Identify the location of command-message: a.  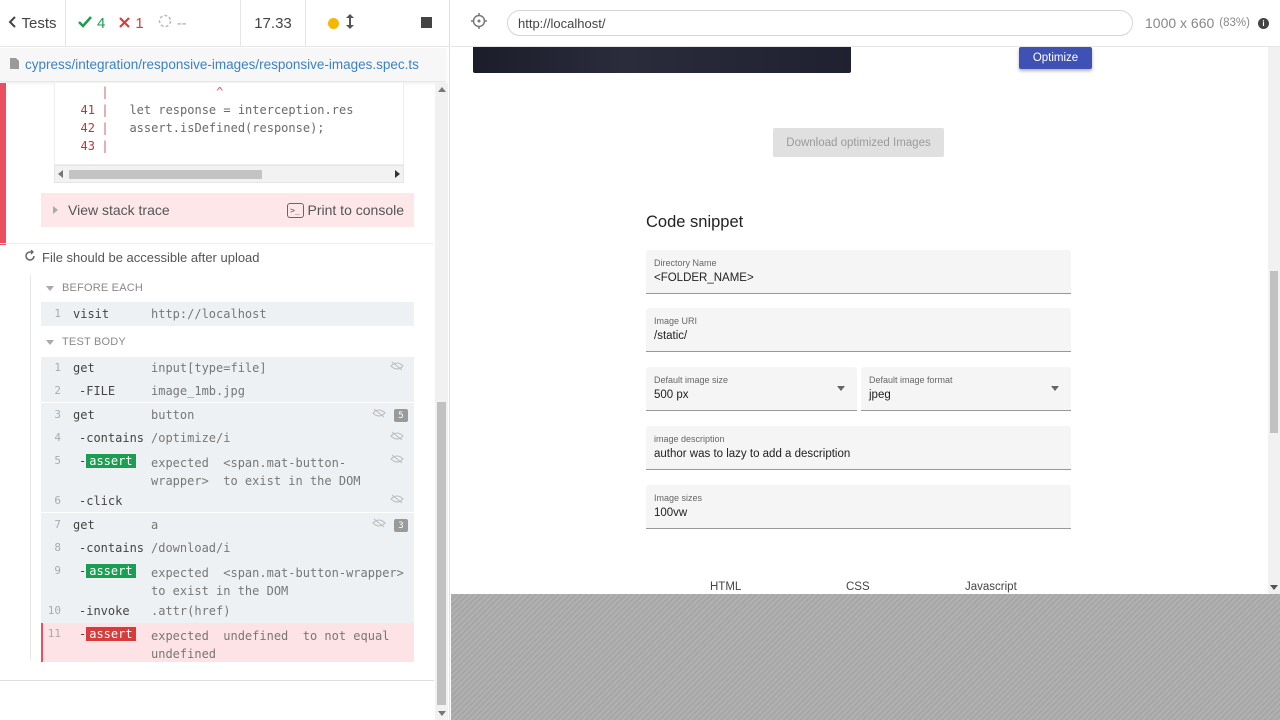
(155, 525).